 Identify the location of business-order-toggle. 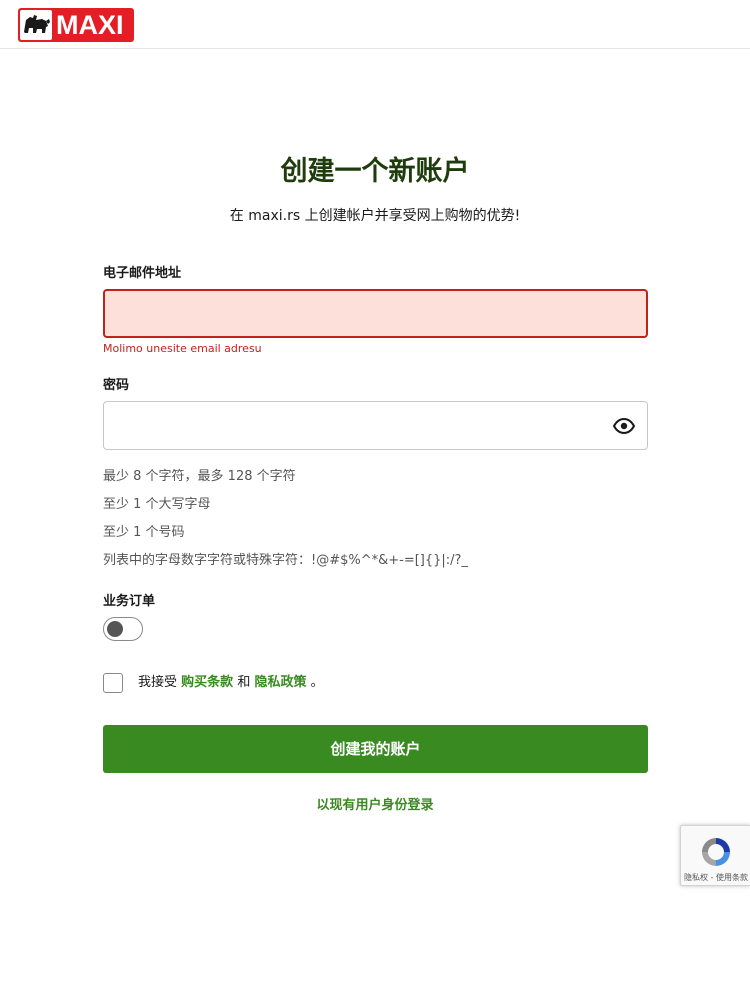
(123, 629).